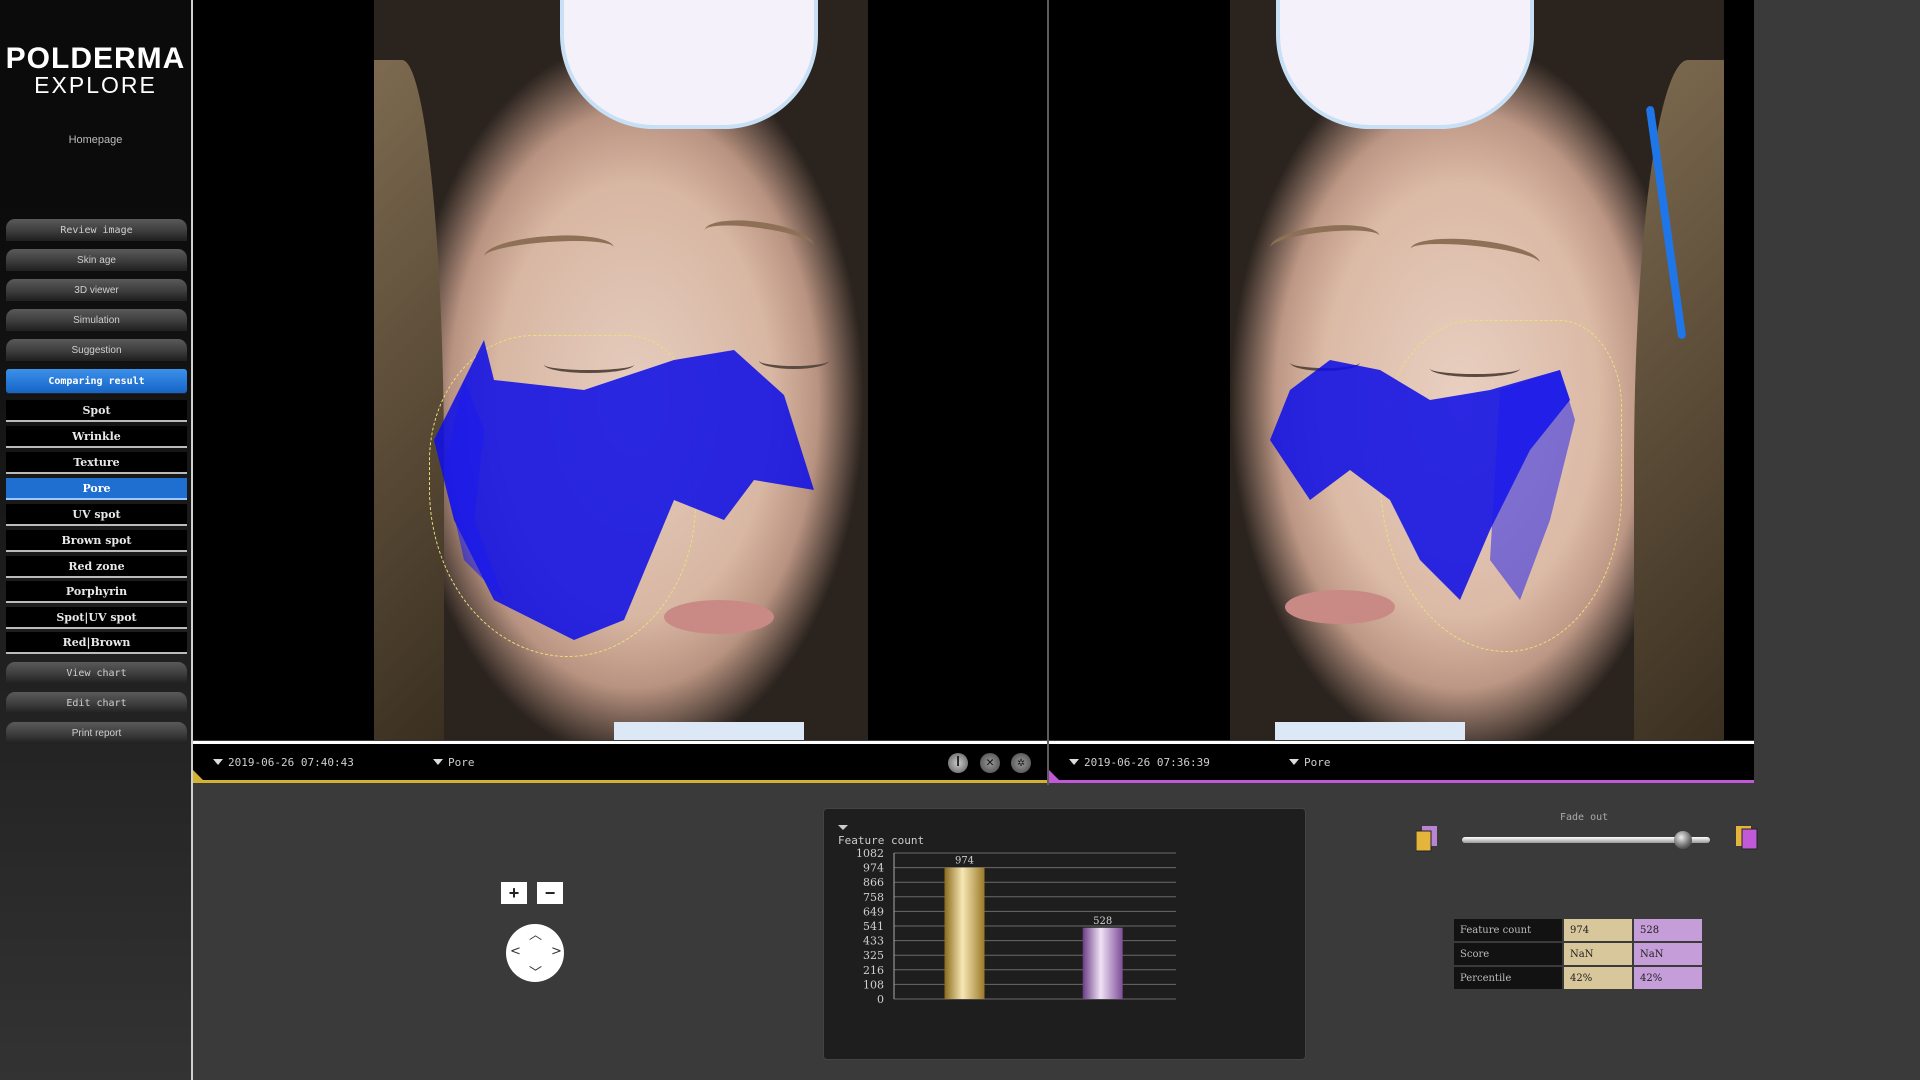  Describe the element at coordinates (96, 567) in the screenshot. I see `sub-red-zone: Red zone` at that location.